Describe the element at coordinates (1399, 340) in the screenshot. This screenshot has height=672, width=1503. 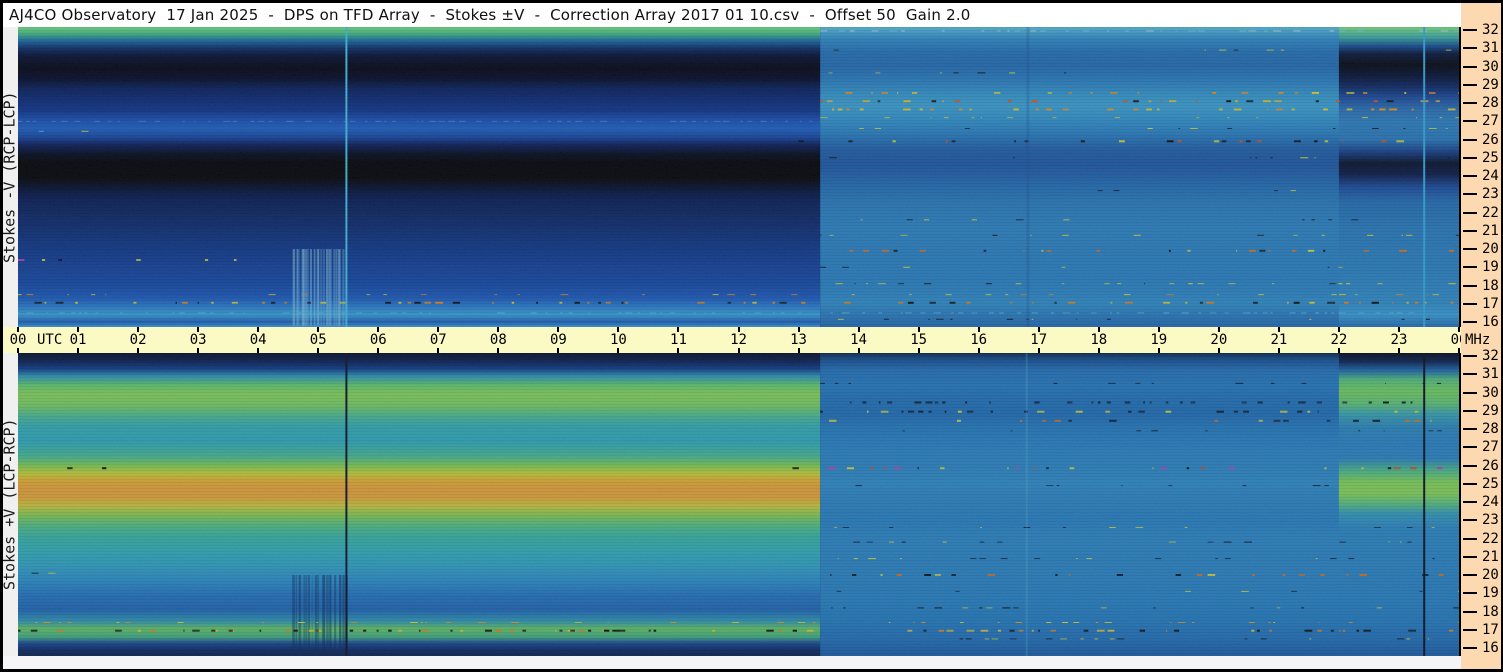
I see `time-tick-label: 23` at that location.